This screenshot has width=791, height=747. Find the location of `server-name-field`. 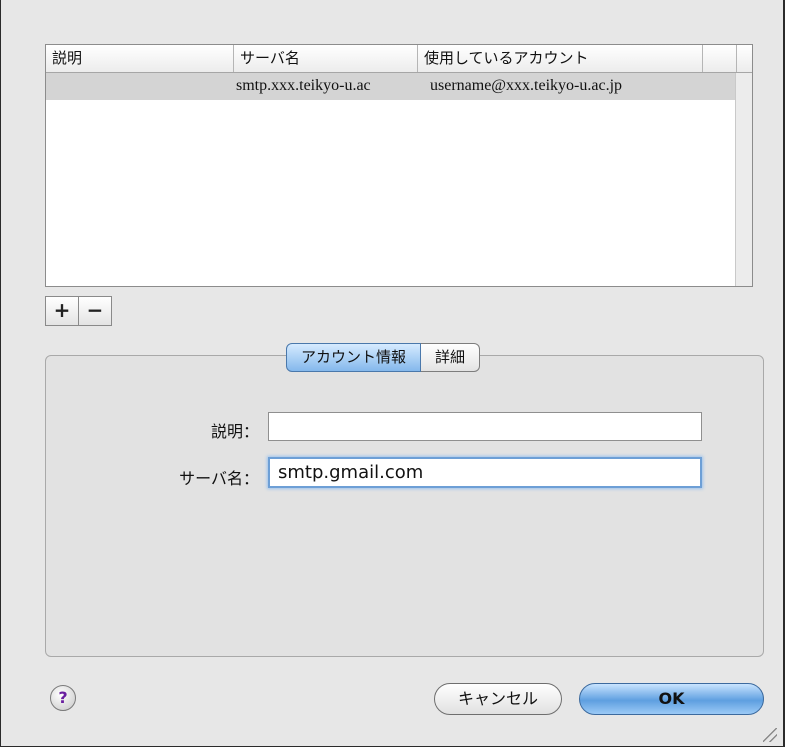

server-name-field is located at coordinates (485, 472).